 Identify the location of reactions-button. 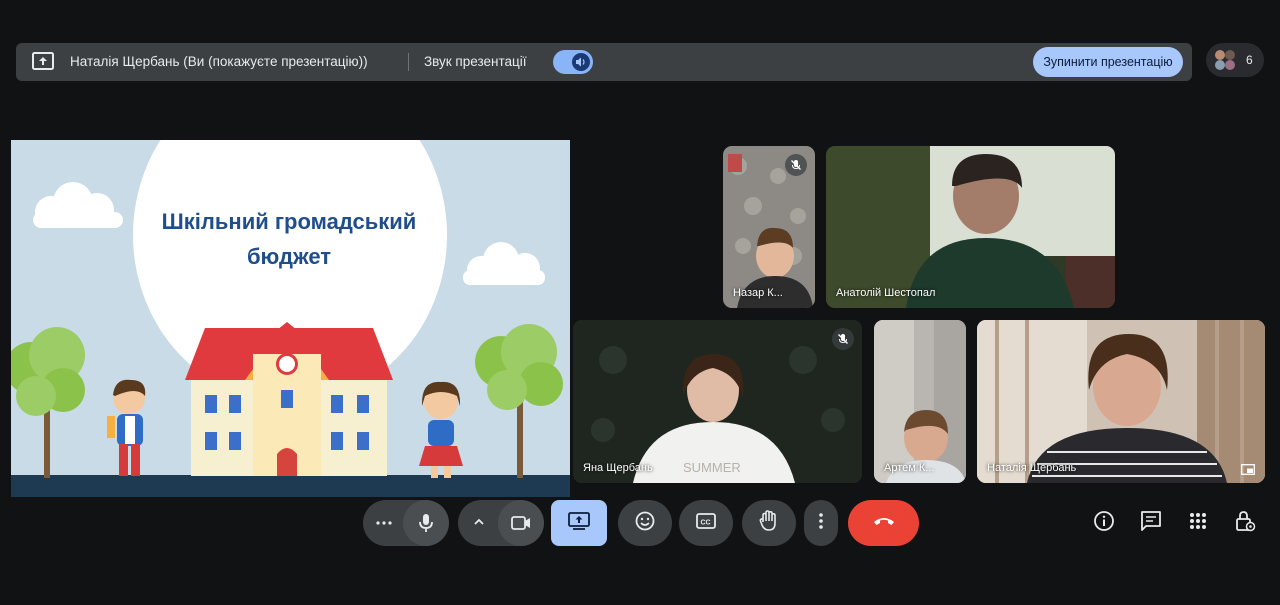
(645, 523).